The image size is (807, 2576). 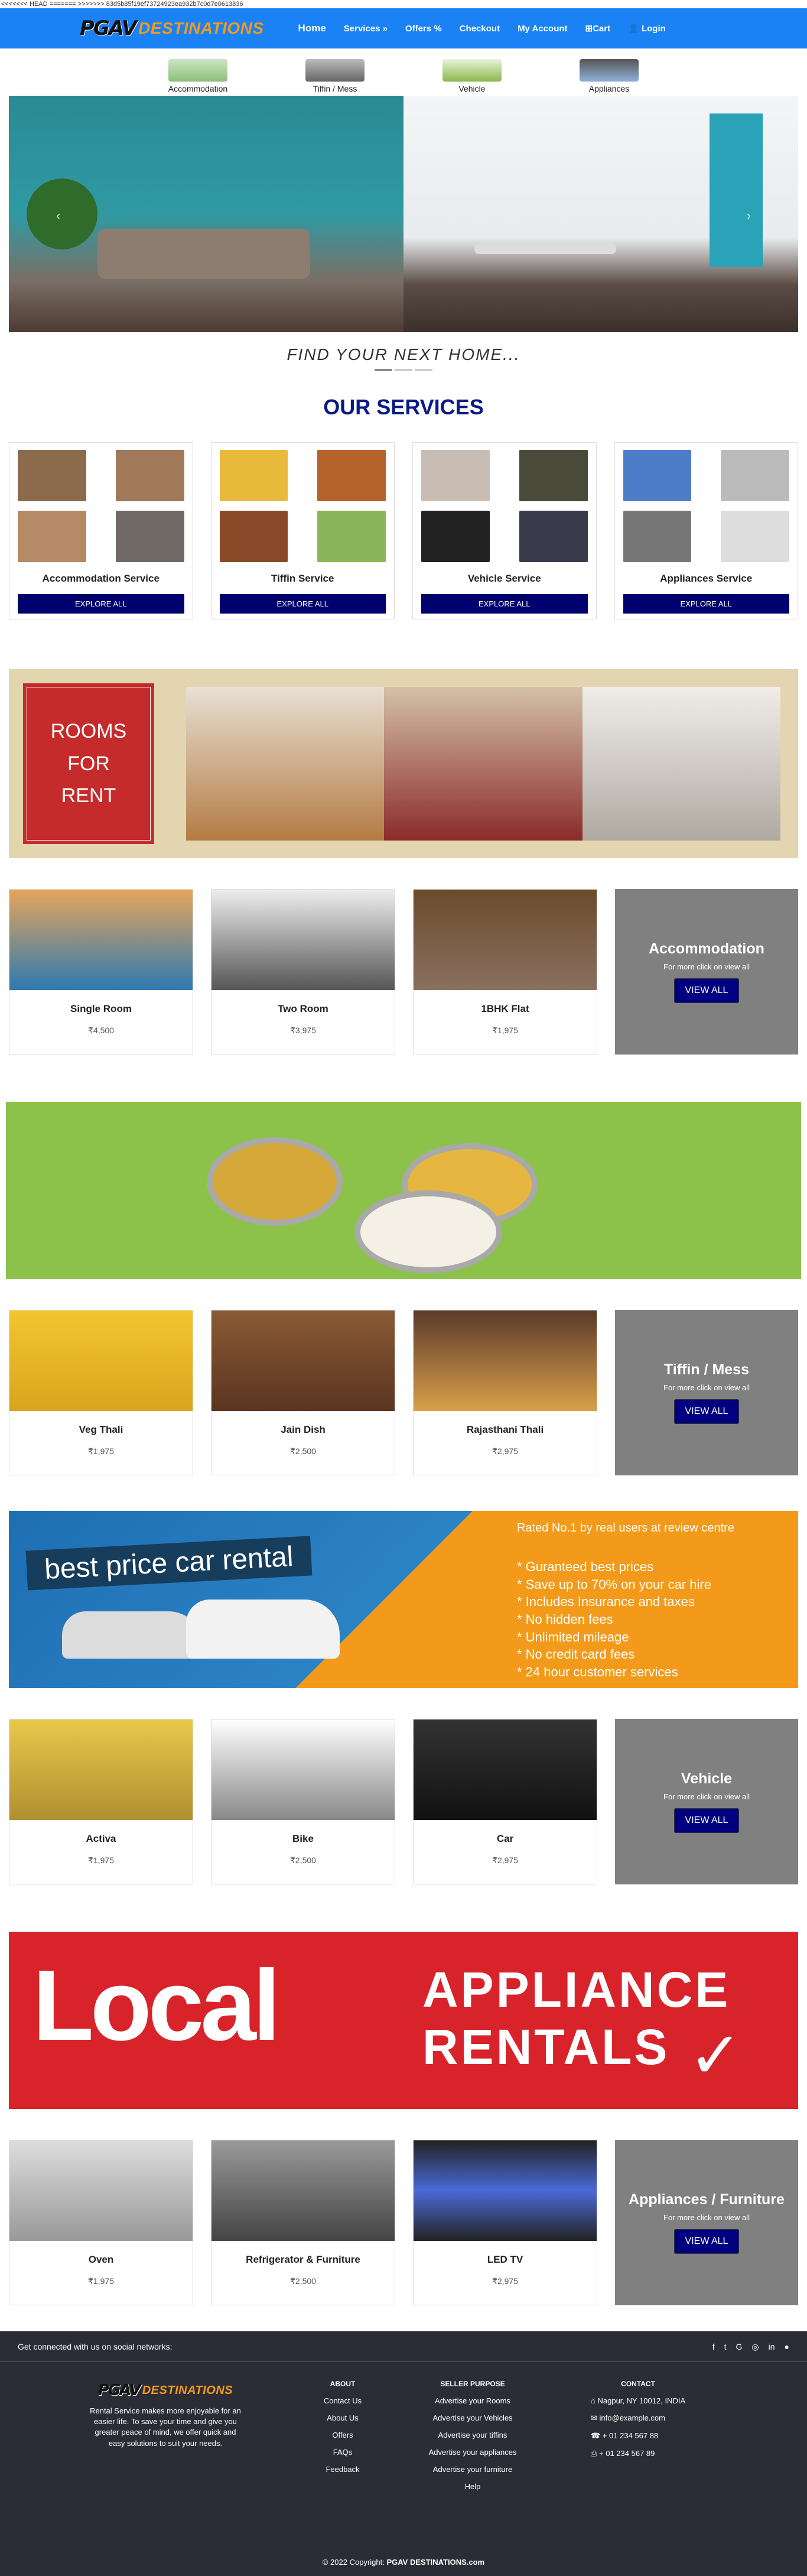 What do you see at coordinates (101, 972) in the screenshot?
I see `product-card: Single Room ₹4,500` at bounding box center [101, 972].